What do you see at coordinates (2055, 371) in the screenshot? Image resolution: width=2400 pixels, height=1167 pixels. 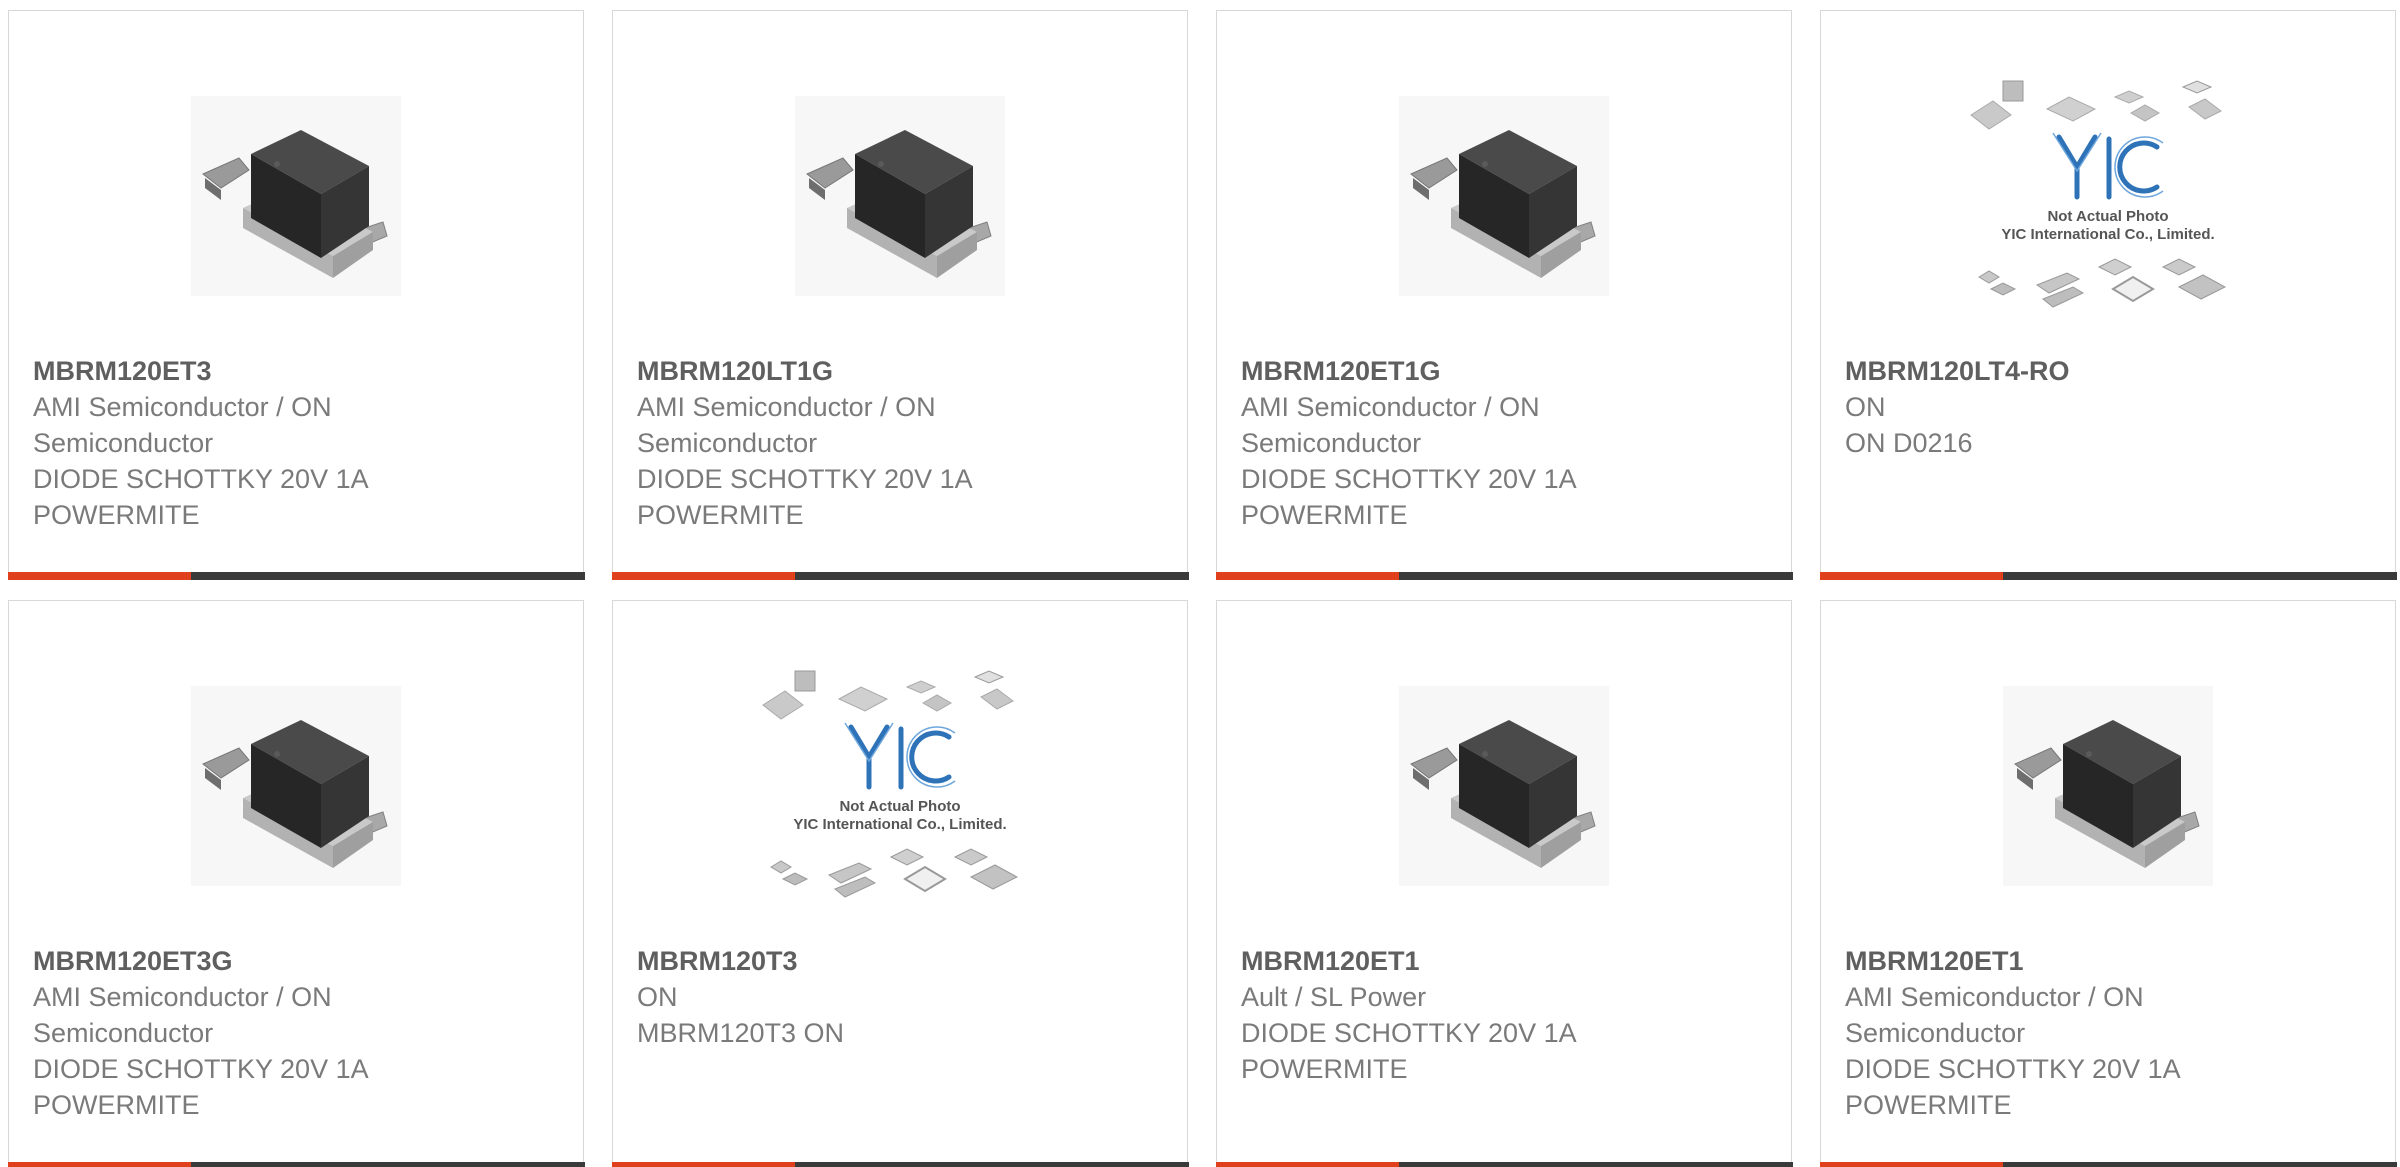 I see `part-number-link: MBRM120LT4-RO` at bounding box center [2055, 371].